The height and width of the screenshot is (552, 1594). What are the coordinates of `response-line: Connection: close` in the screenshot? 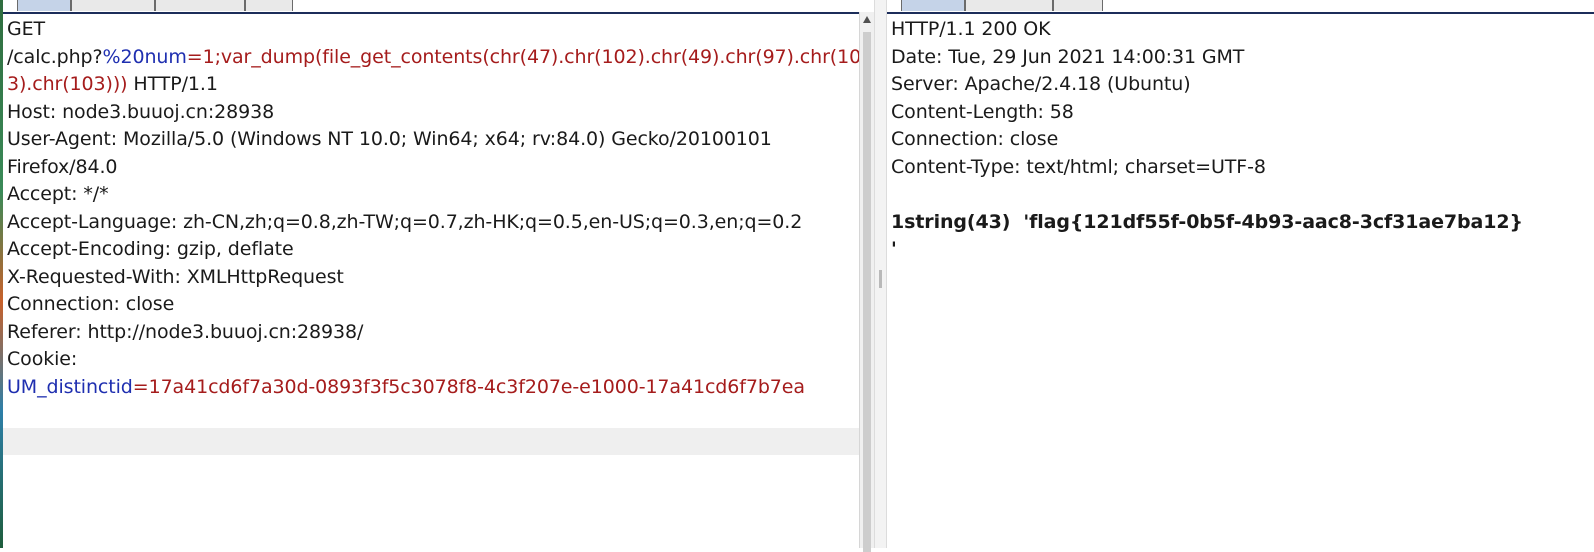 It's located at (1236, 140).